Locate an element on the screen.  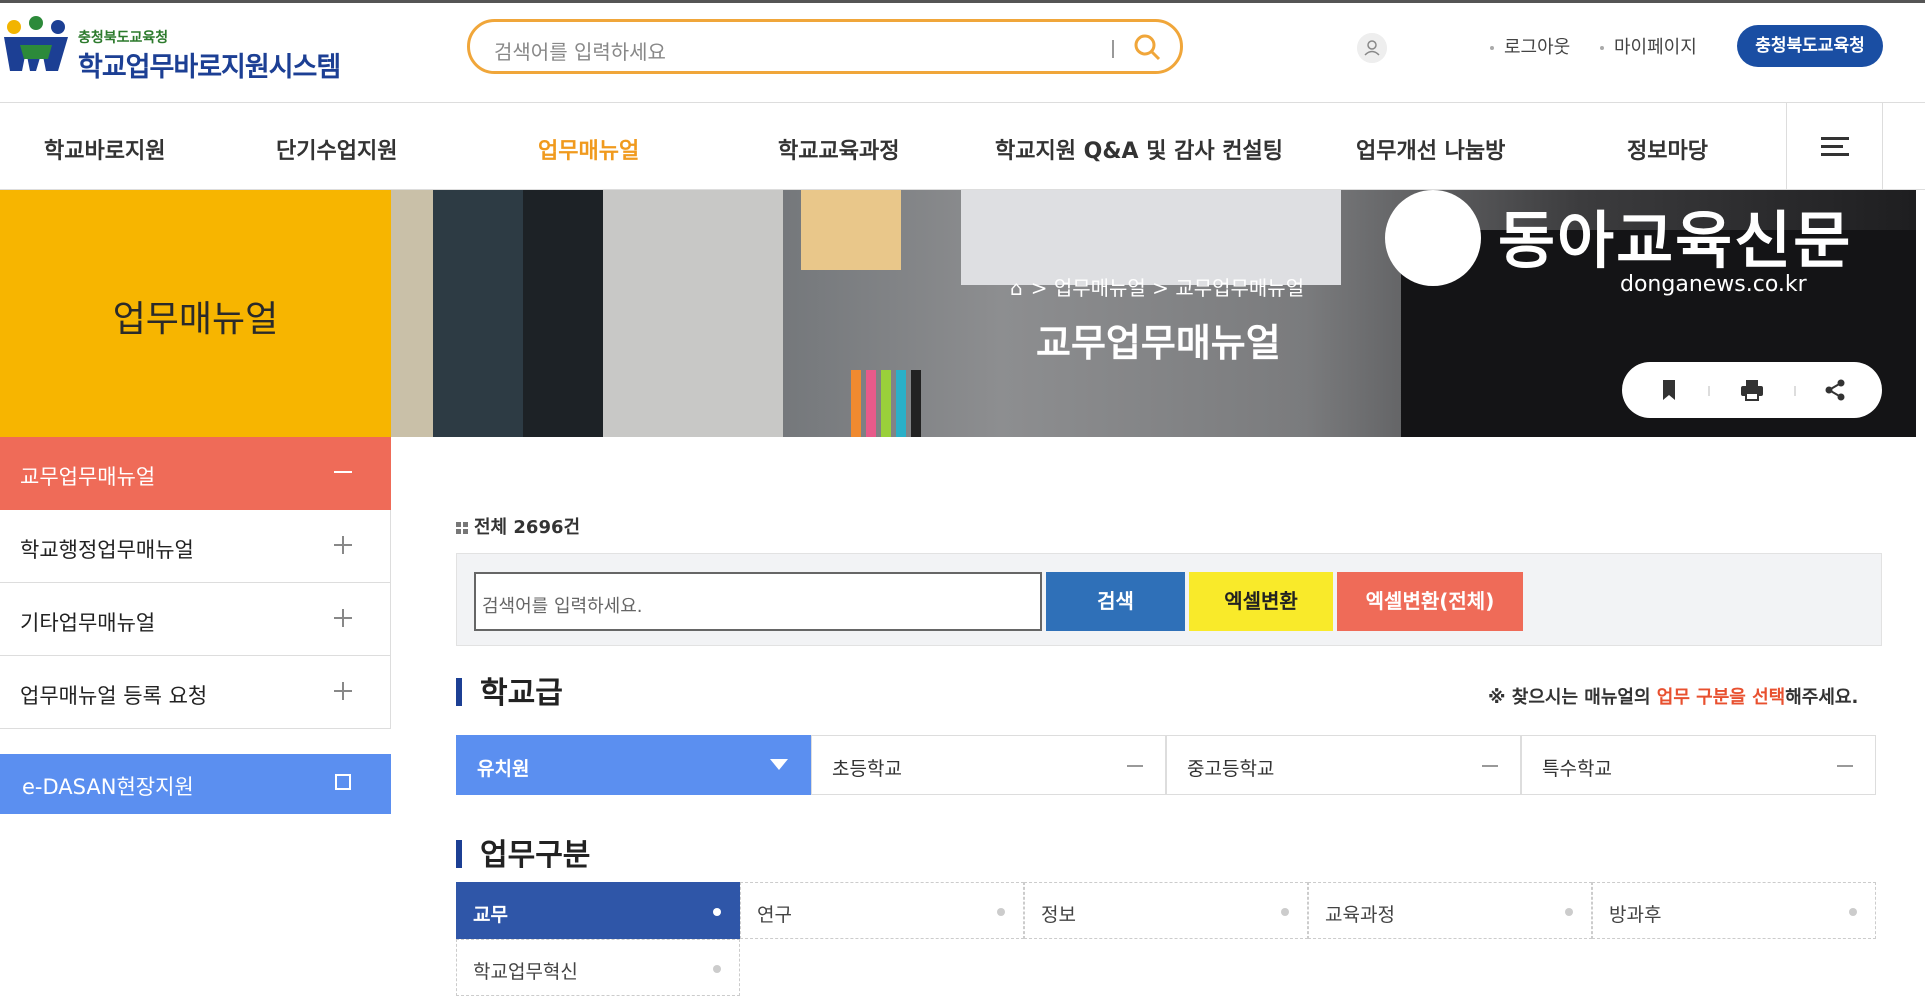
school-level-special: 특수학교 is located at coordinates (1698, 765).